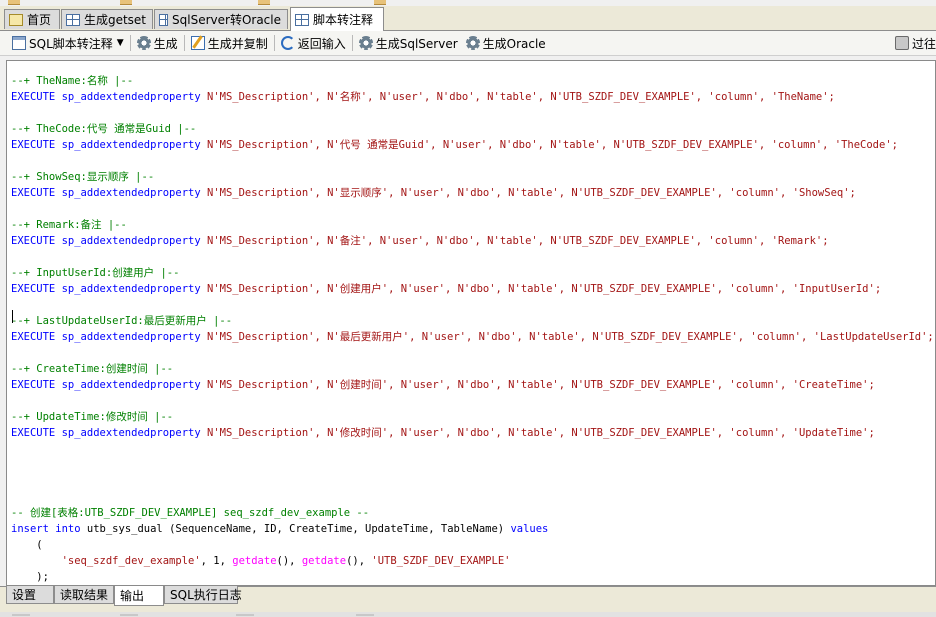 This screenshot has width=936, height=617. I want to click on bottom-tab-bar: 设置 读取结果 输出 SQL执行日志, so click(468, 601).